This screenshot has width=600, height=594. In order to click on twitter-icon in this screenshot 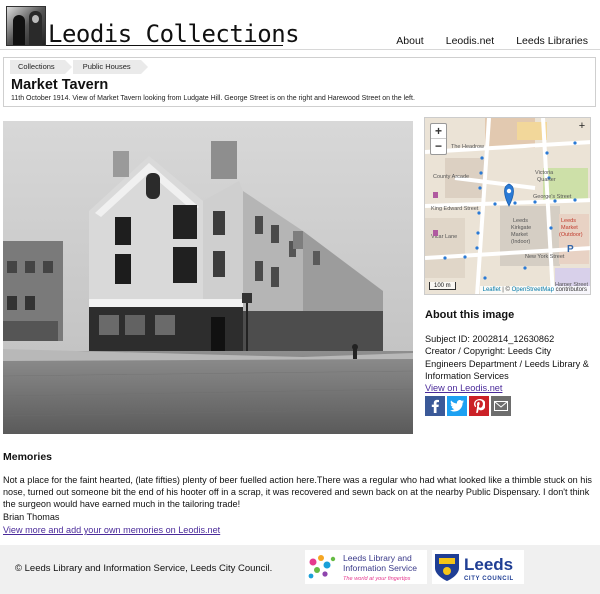, I will do `click(457, 406)`.